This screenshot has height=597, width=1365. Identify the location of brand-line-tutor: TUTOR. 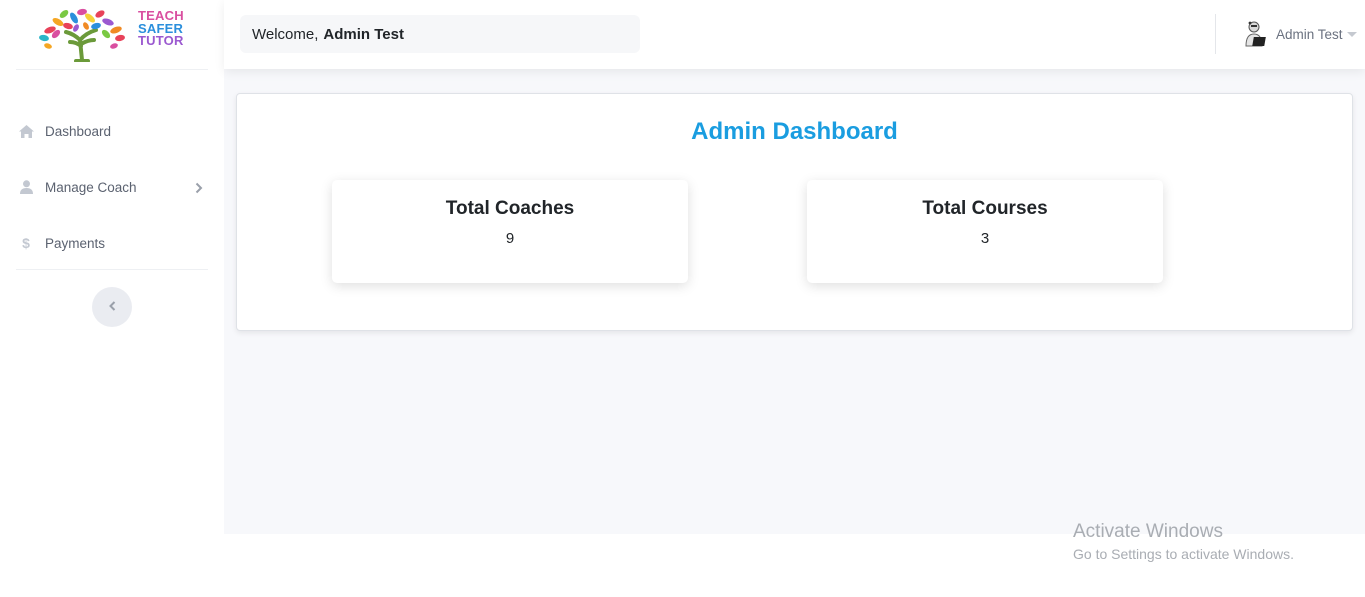
(161, 40).